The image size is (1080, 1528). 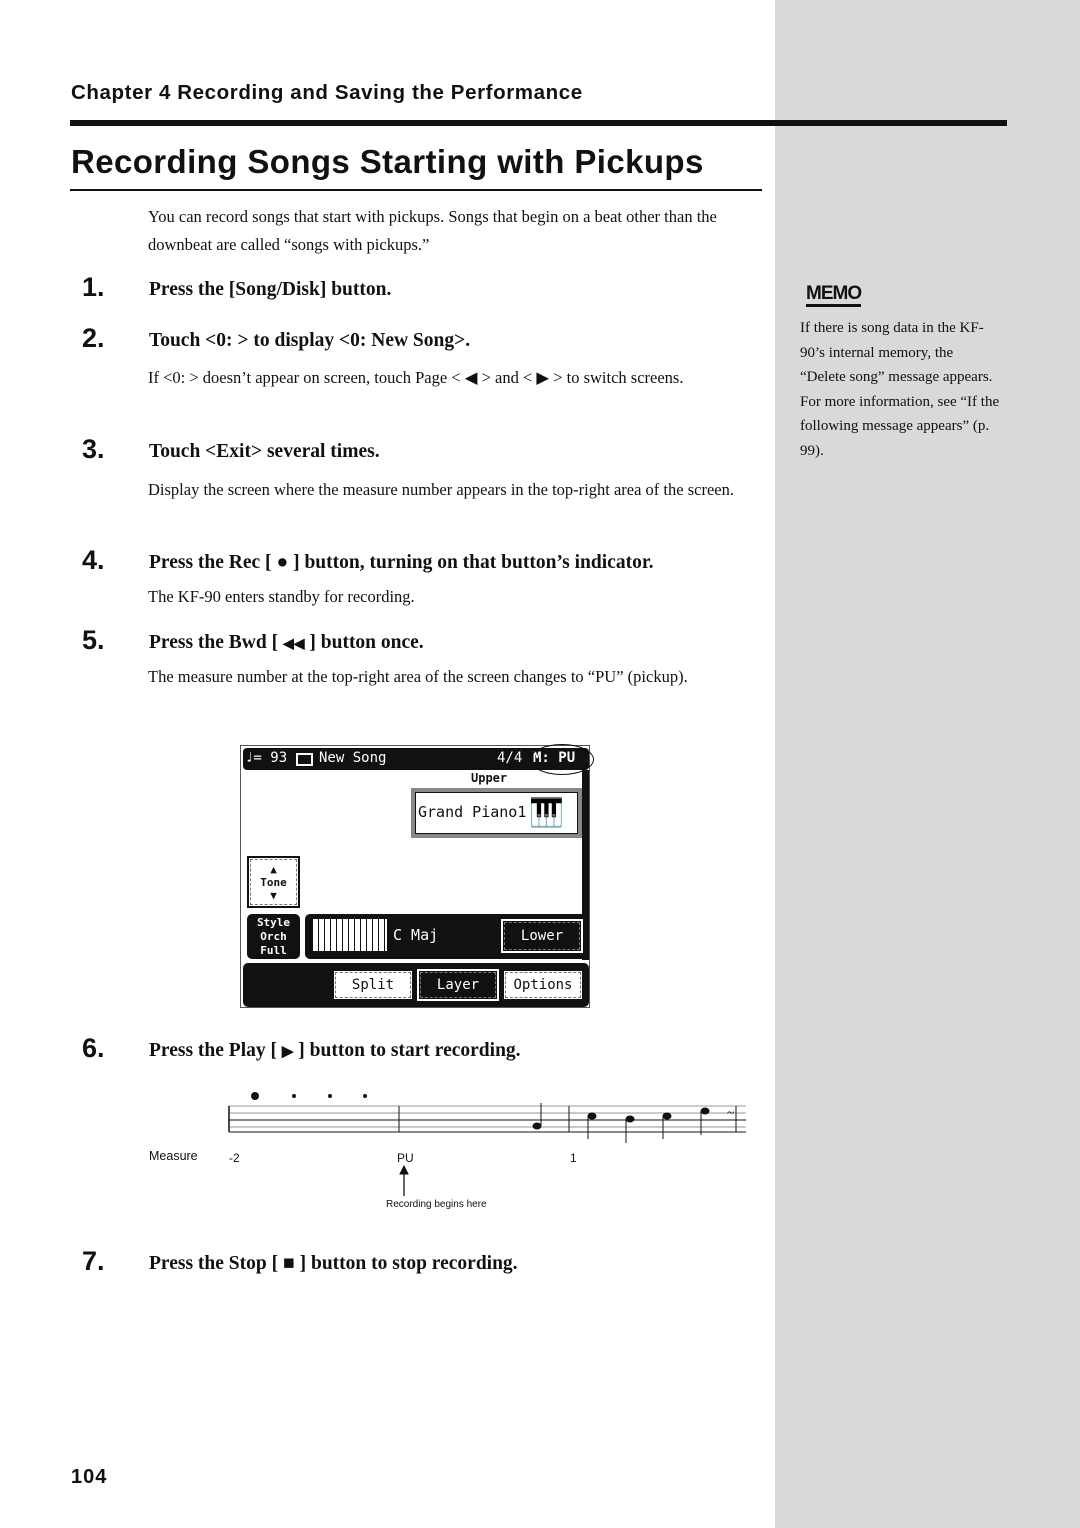 I want to click on memo-icon: MEMO, so click(x=834, y=295).